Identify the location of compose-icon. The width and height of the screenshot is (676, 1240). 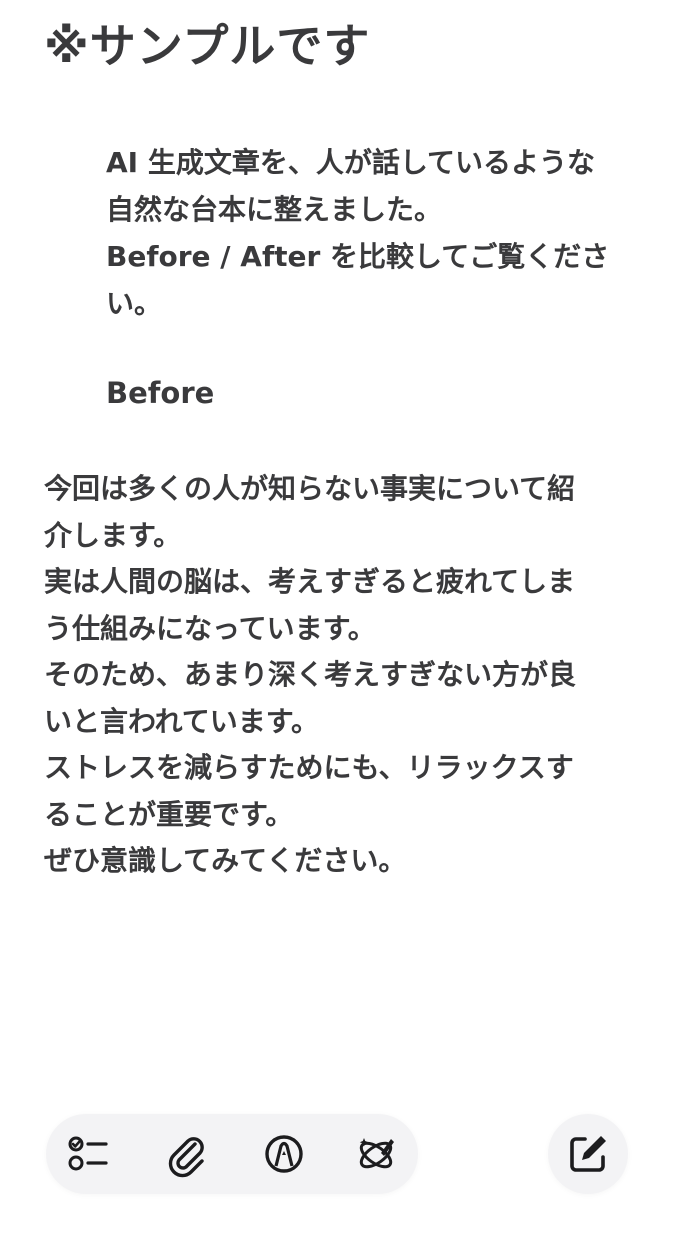
(588, 1154).